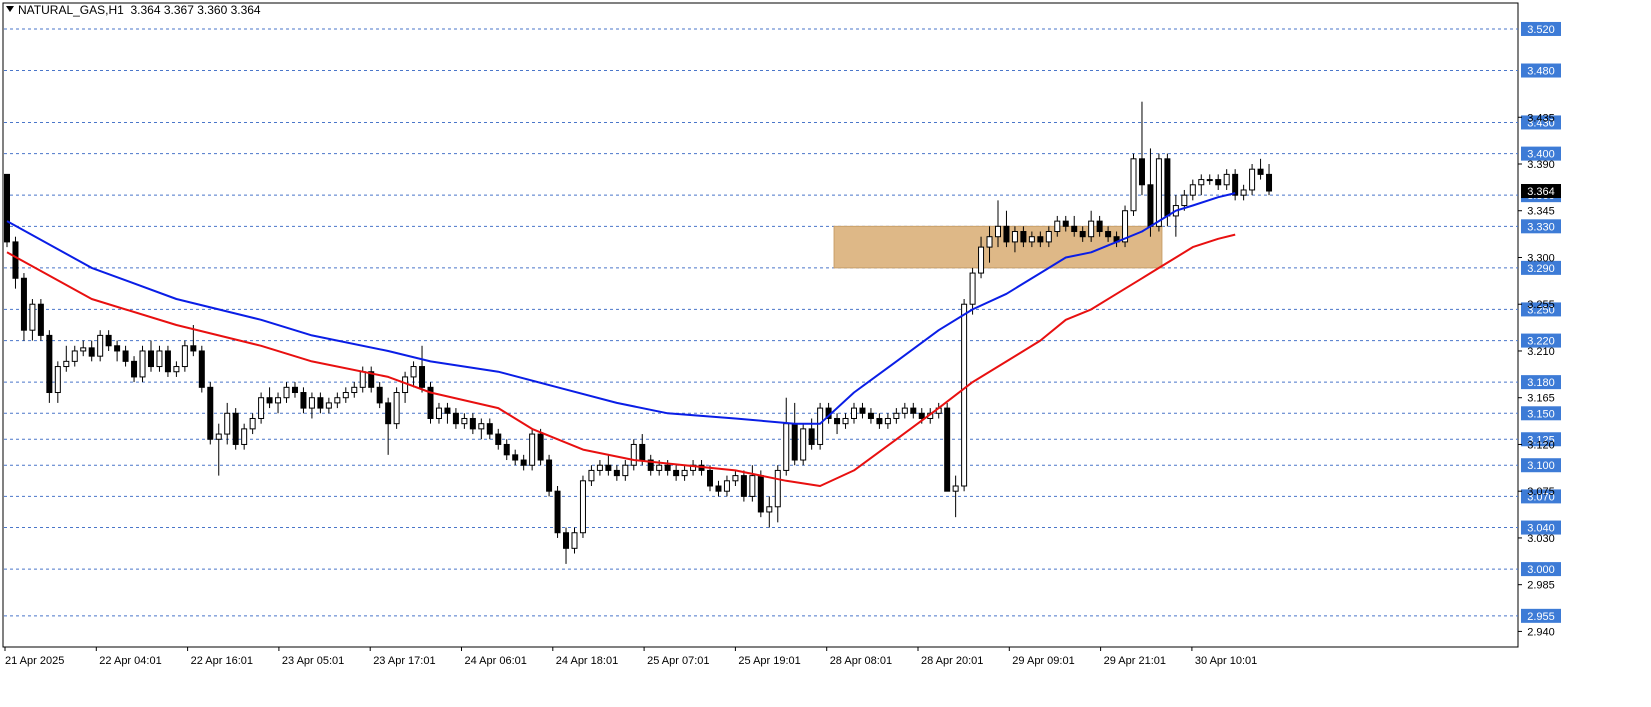 The width and height of the screenshot is (1651, 707). What do you see at coordinates (861, 661) in the screenshot?
I see `time-label: 28 Apr 08:01` at bounding box center [861, 661].